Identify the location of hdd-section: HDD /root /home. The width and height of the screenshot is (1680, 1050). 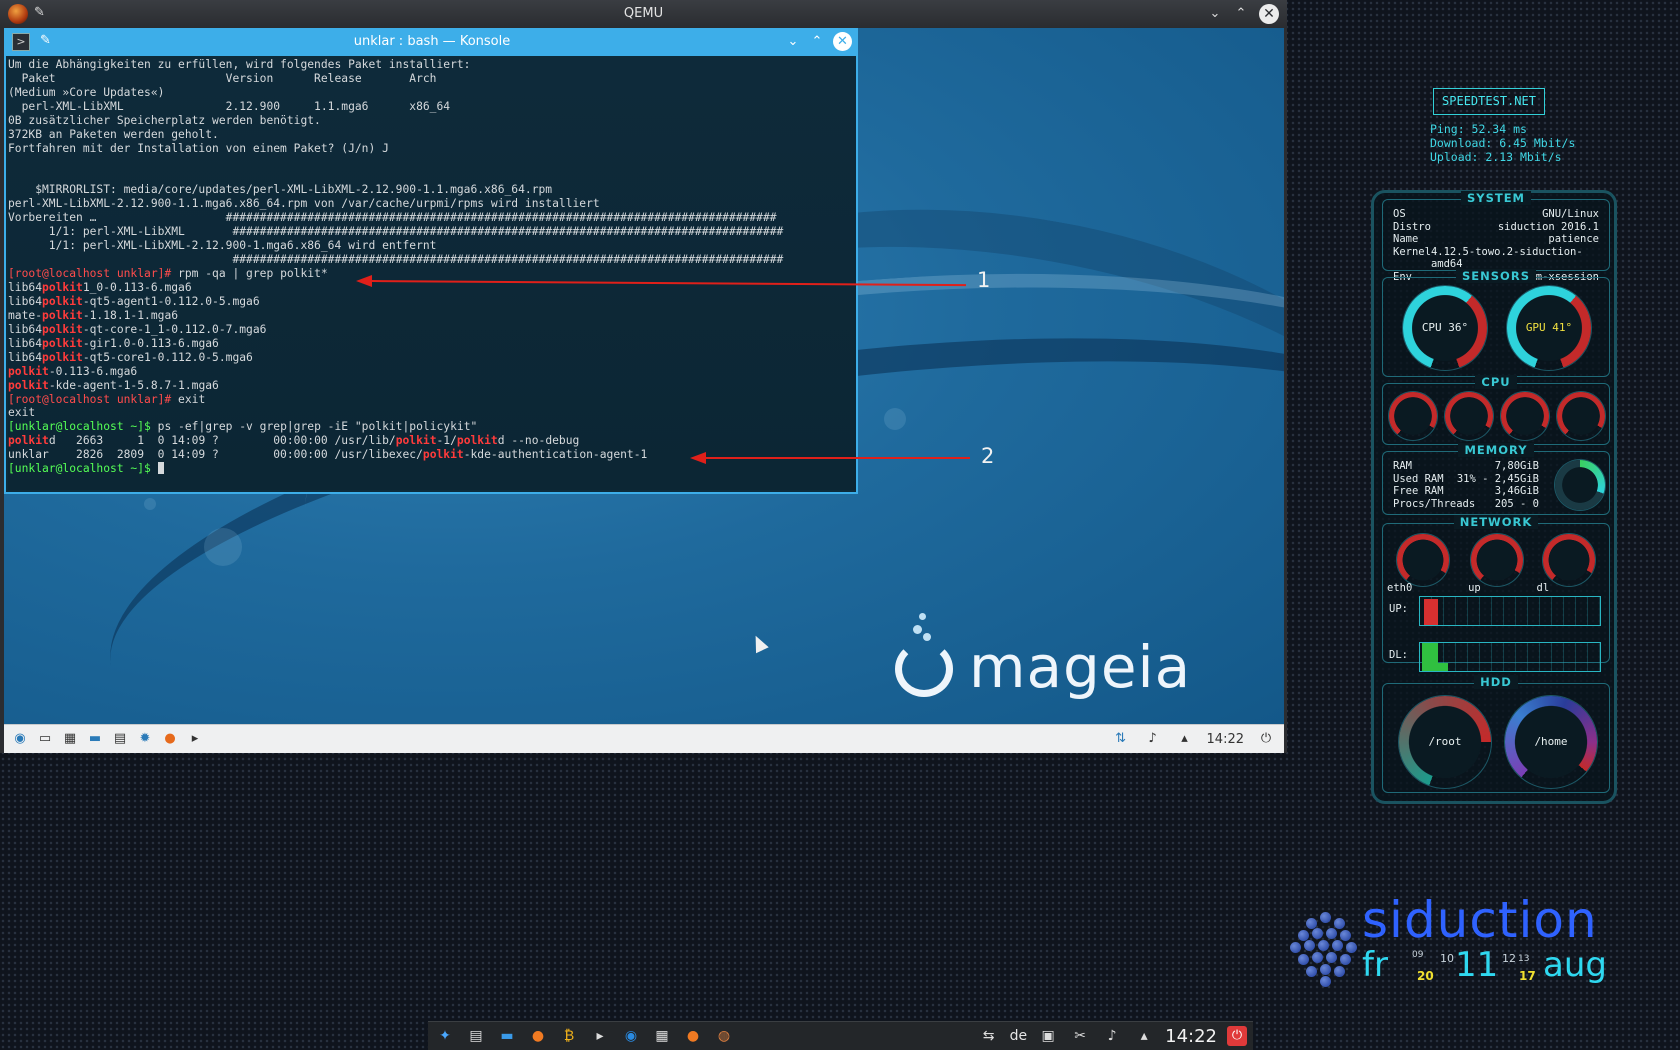
(1496, 734).